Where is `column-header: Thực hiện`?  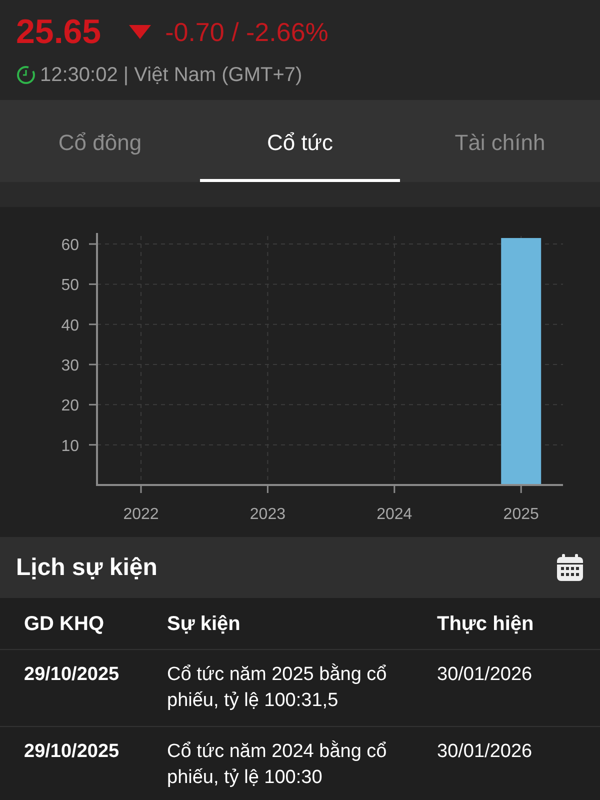
column-header: Thực hiện is located at coordinates (486, 624).